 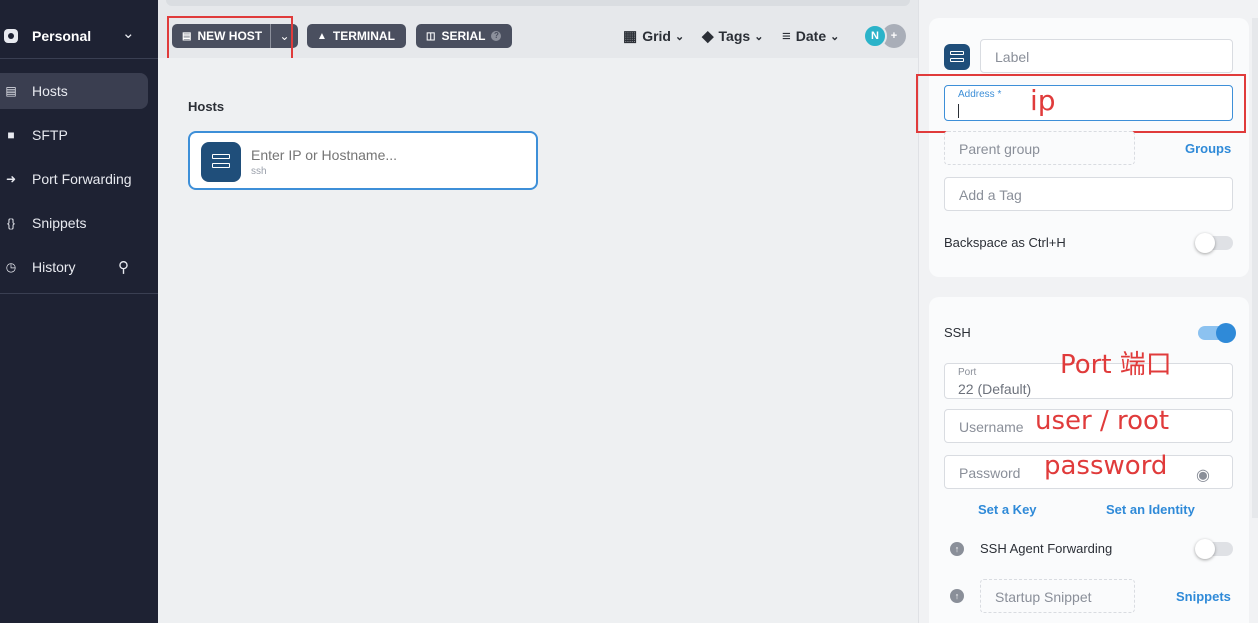 I want to click on serial-port-icon: ◫, so click(x=431, y=36).